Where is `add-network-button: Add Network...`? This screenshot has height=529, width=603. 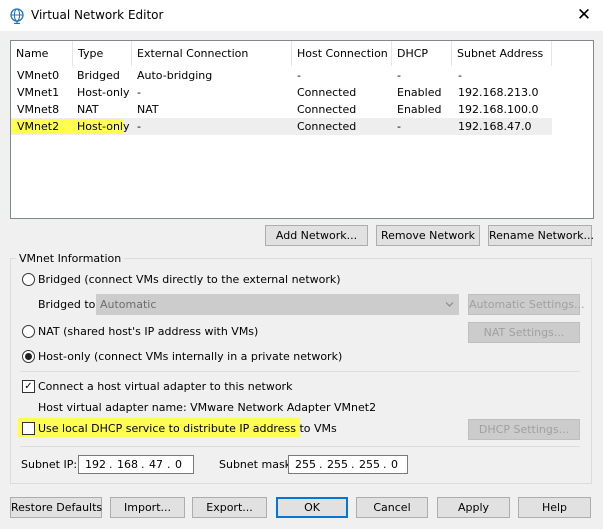 add-network-button: Add Network... is located at coordinates (316, 235).